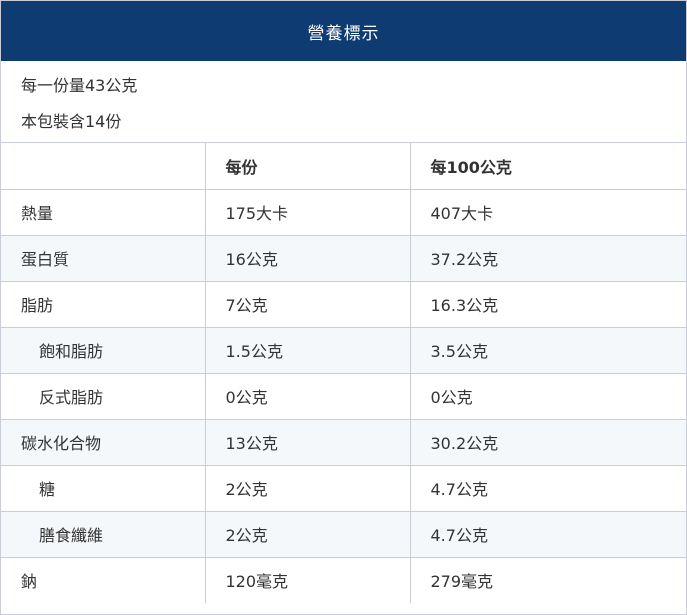 The image size is (687, 615). What do you see at coordinates (103, 580) in the screenshot?
I see `nutrient-name: 鈉` at bounding box center [103, 580].